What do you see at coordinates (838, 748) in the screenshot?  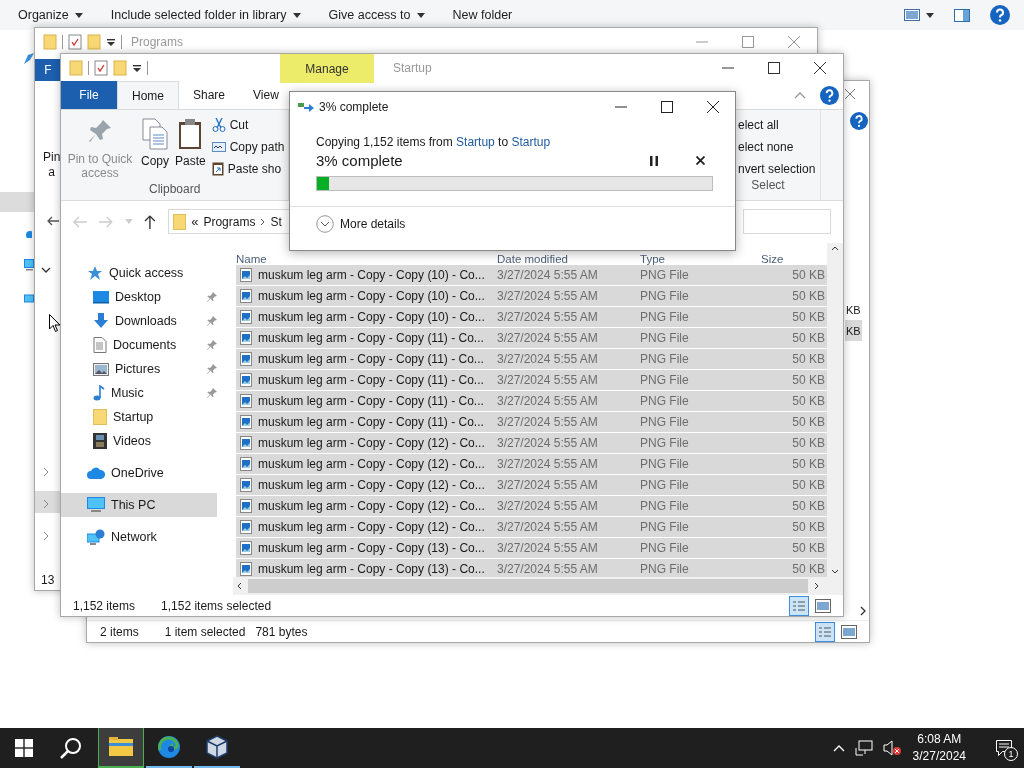 I see `chevron-up-icon` at bounding box center [838, 748].